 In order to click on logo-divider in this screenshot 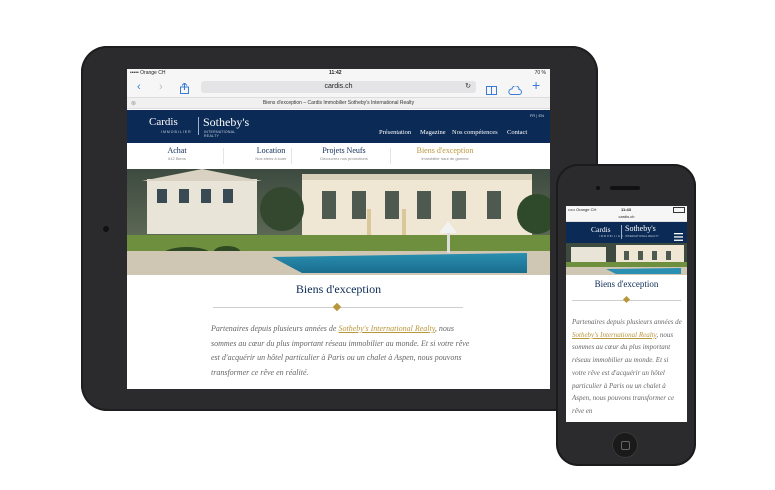, I will do `click(198, 126)`.